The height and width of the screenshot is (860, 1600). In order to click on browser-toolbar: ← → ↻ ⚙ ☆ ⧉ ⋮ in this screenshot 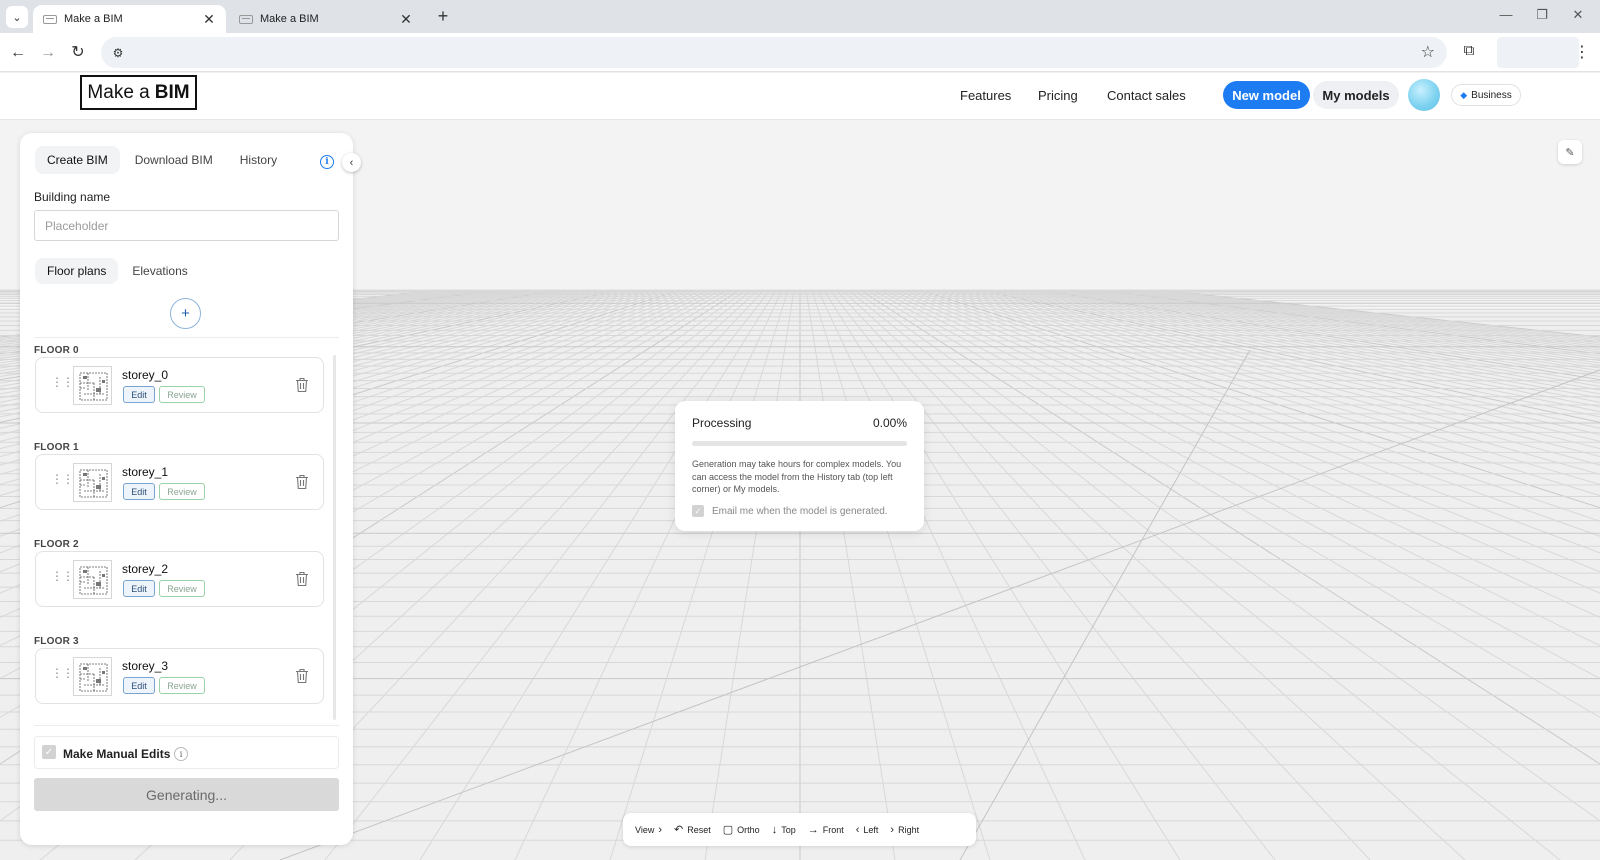, I will do `click(800, 52)`.